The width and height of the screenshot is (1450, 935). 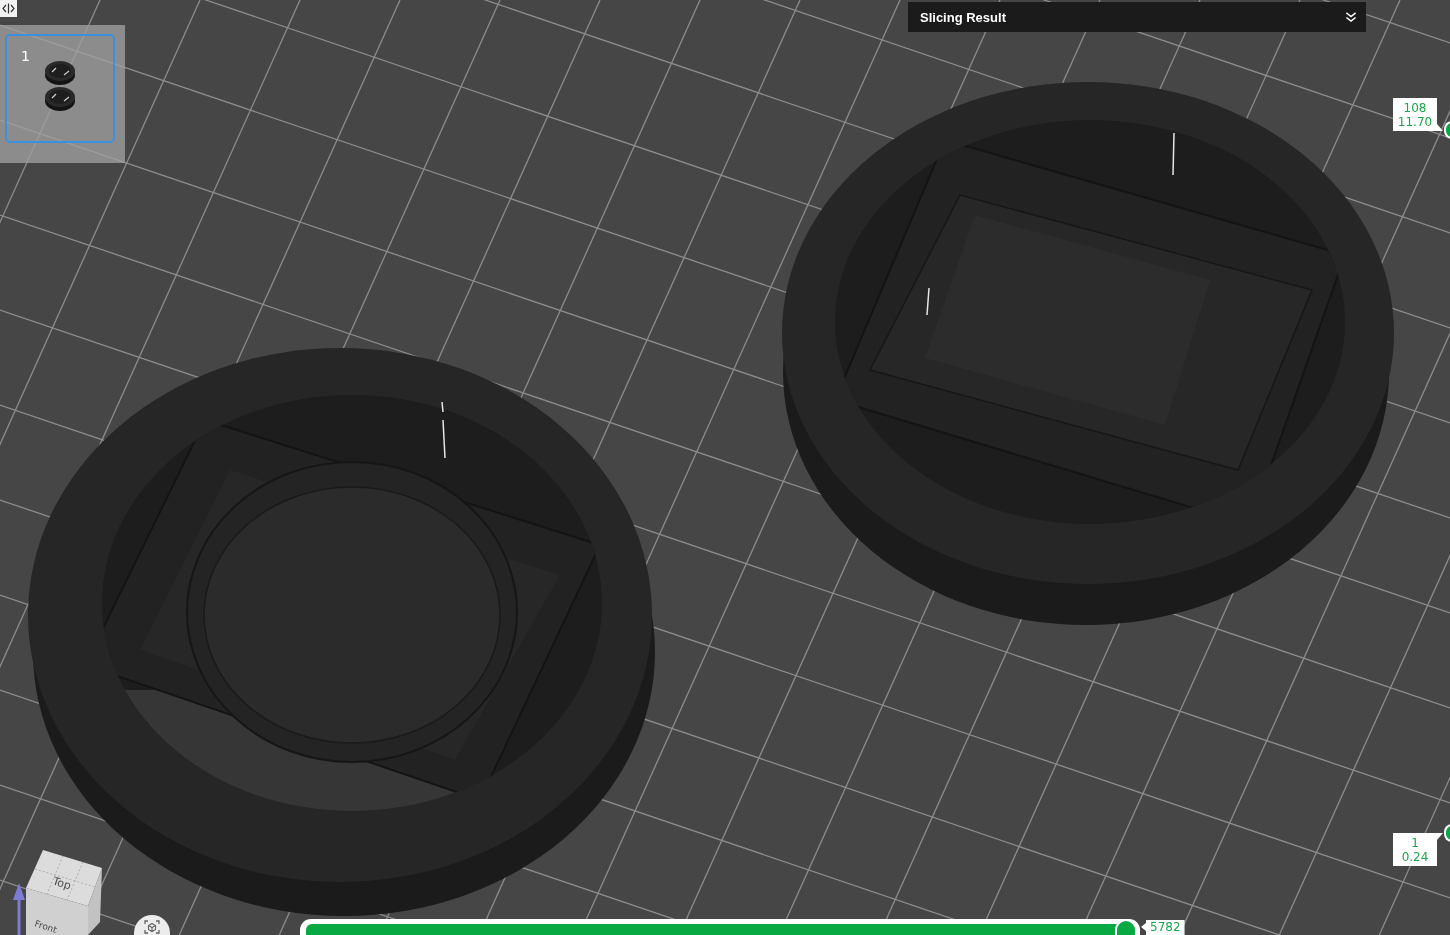 I want to click on cube-face-label: Top, so click(x=62, y=883).